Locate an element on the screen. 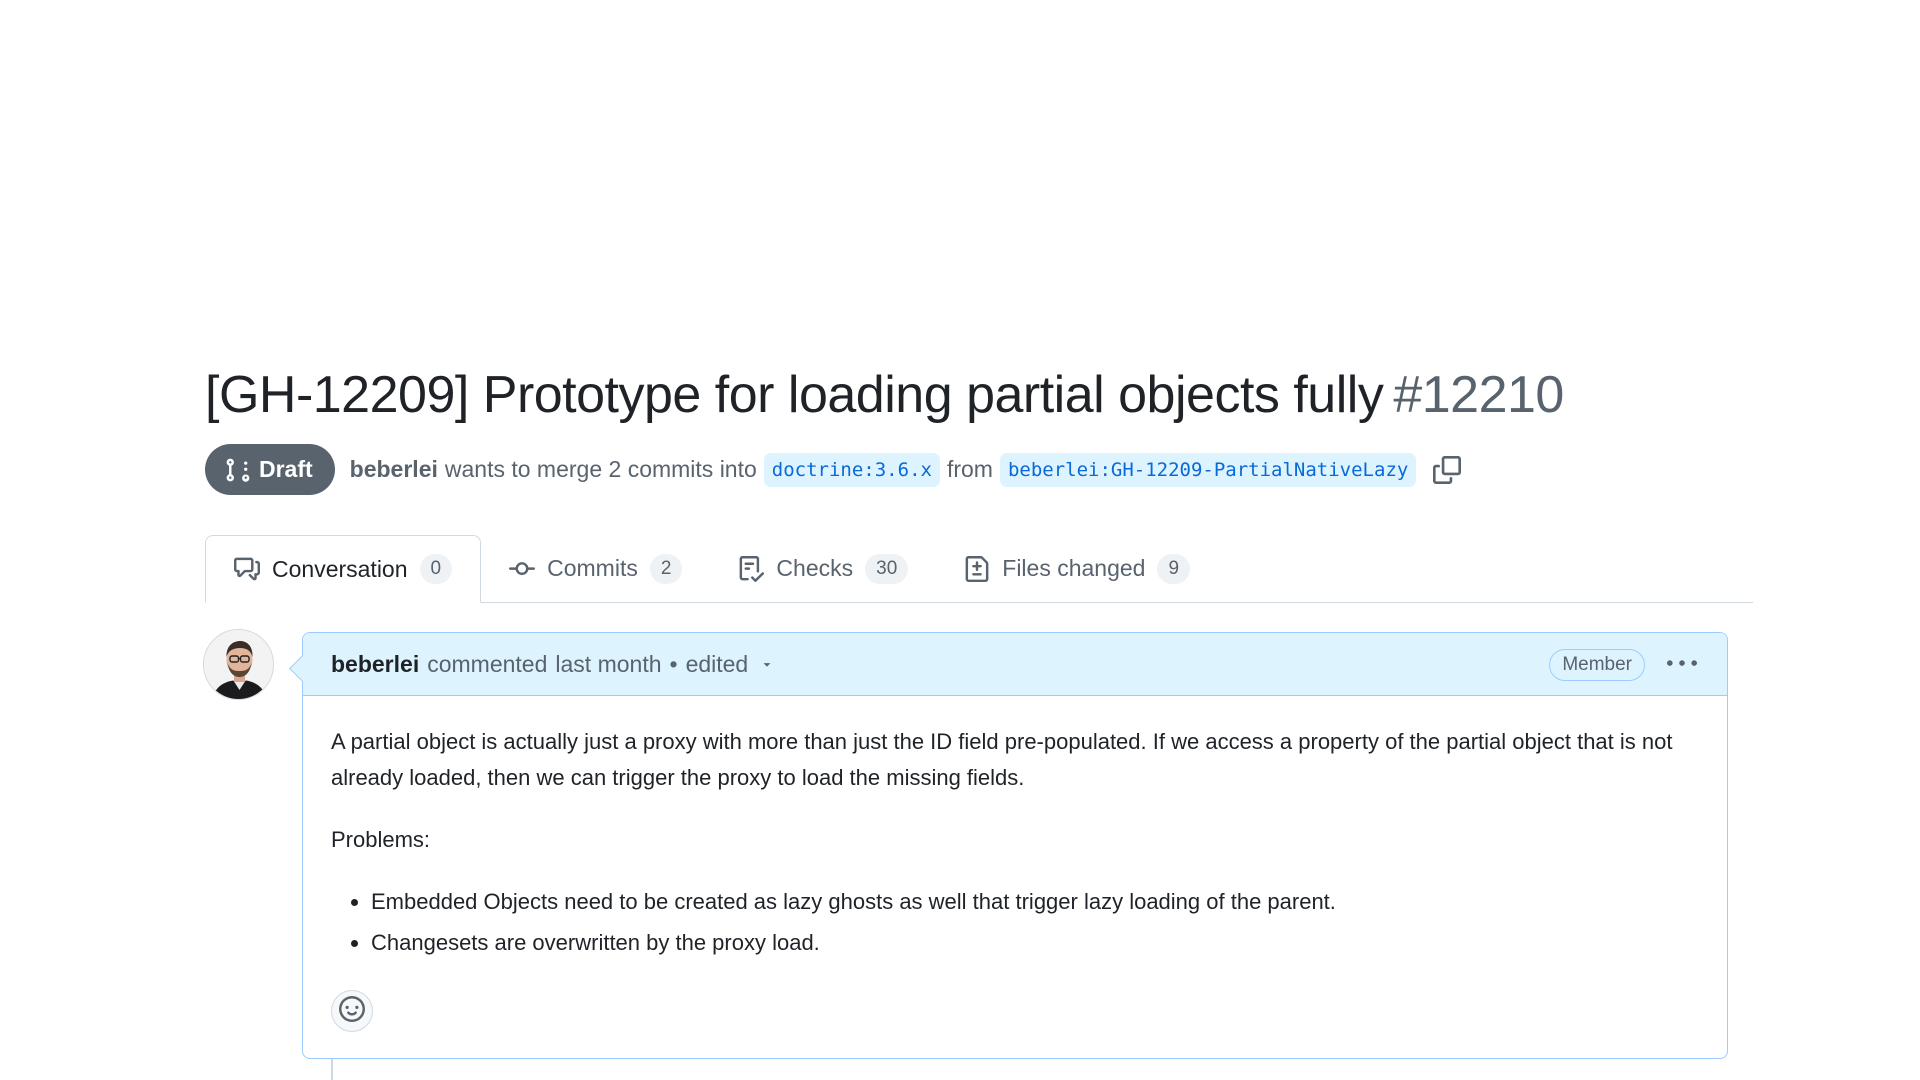  tab-commits: Commits 2 is located at coordinates (595, 568).